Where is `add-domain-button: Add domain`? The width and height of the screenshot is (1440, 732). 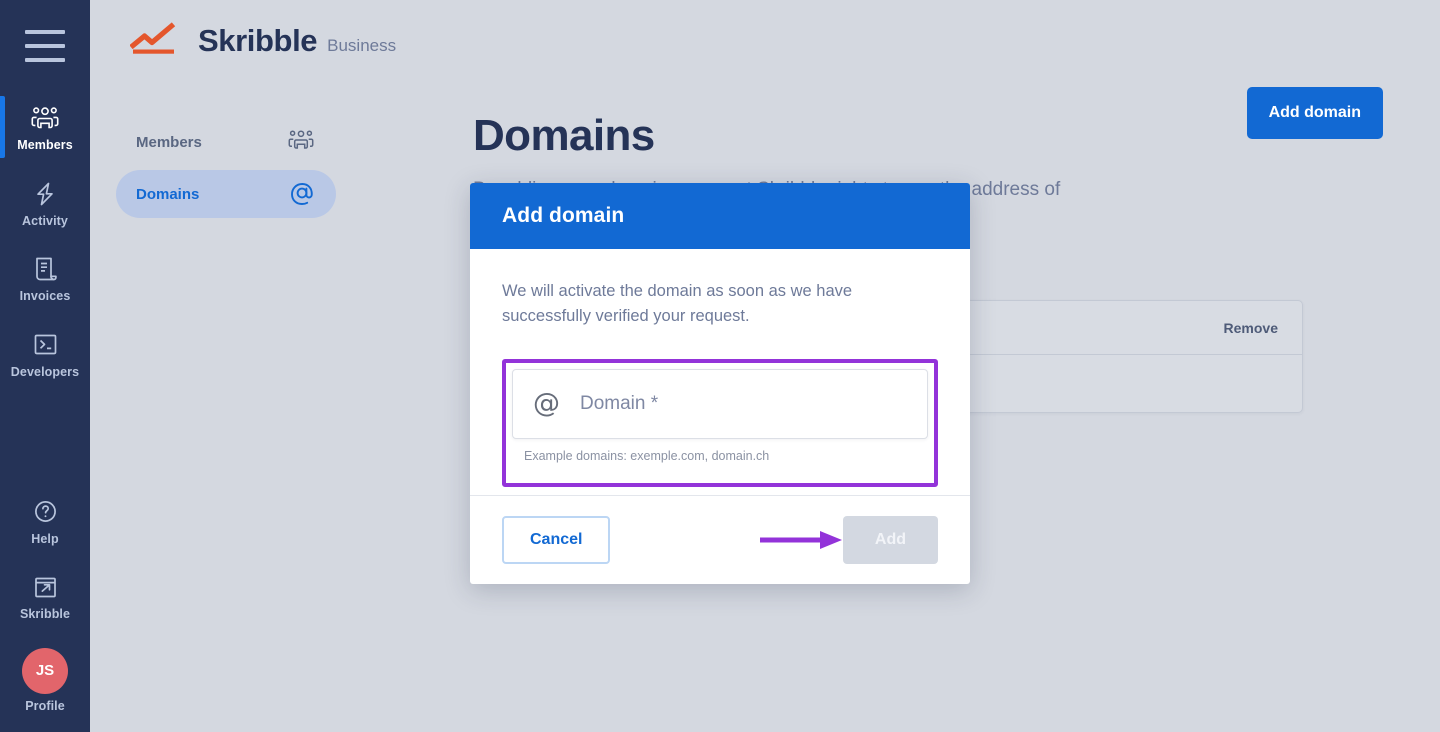 add-domain-button: Add domain is located at coordinates (1314, 113).